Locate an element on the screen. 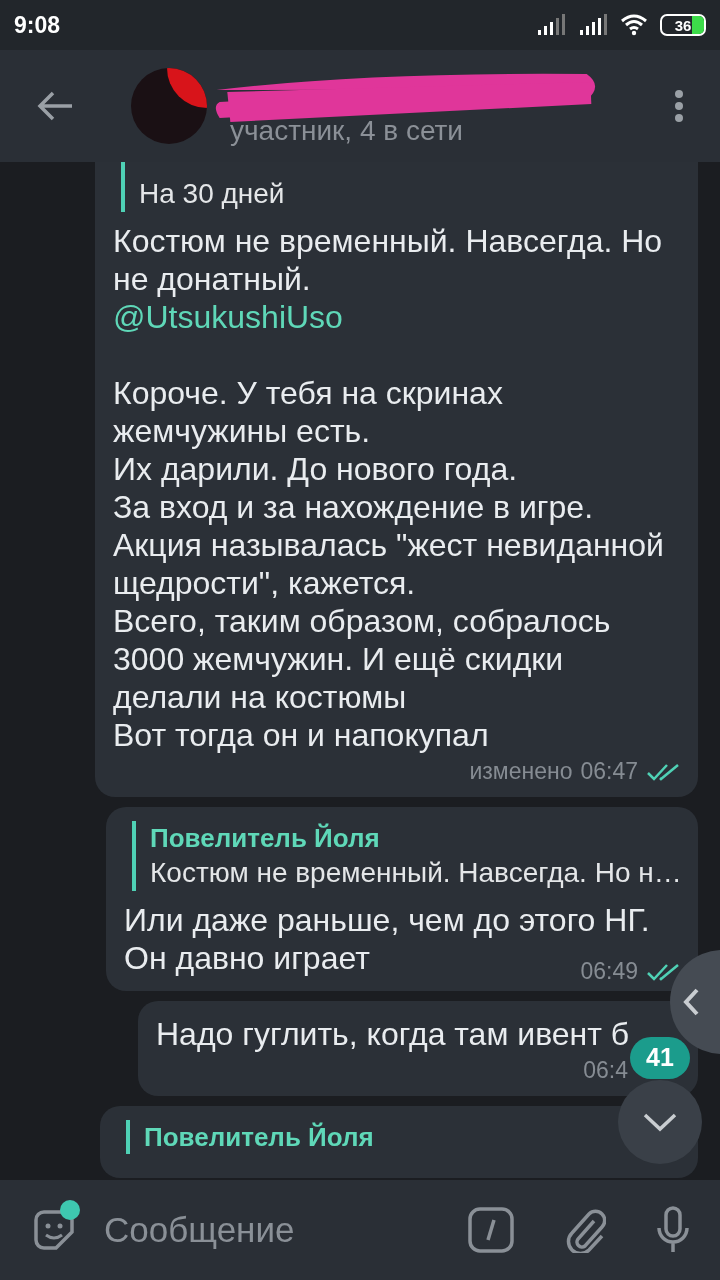 This screenshot has width=720, height=1280. message-text: За вход и за нахождение в игре. is located at coordinates (353, 507).